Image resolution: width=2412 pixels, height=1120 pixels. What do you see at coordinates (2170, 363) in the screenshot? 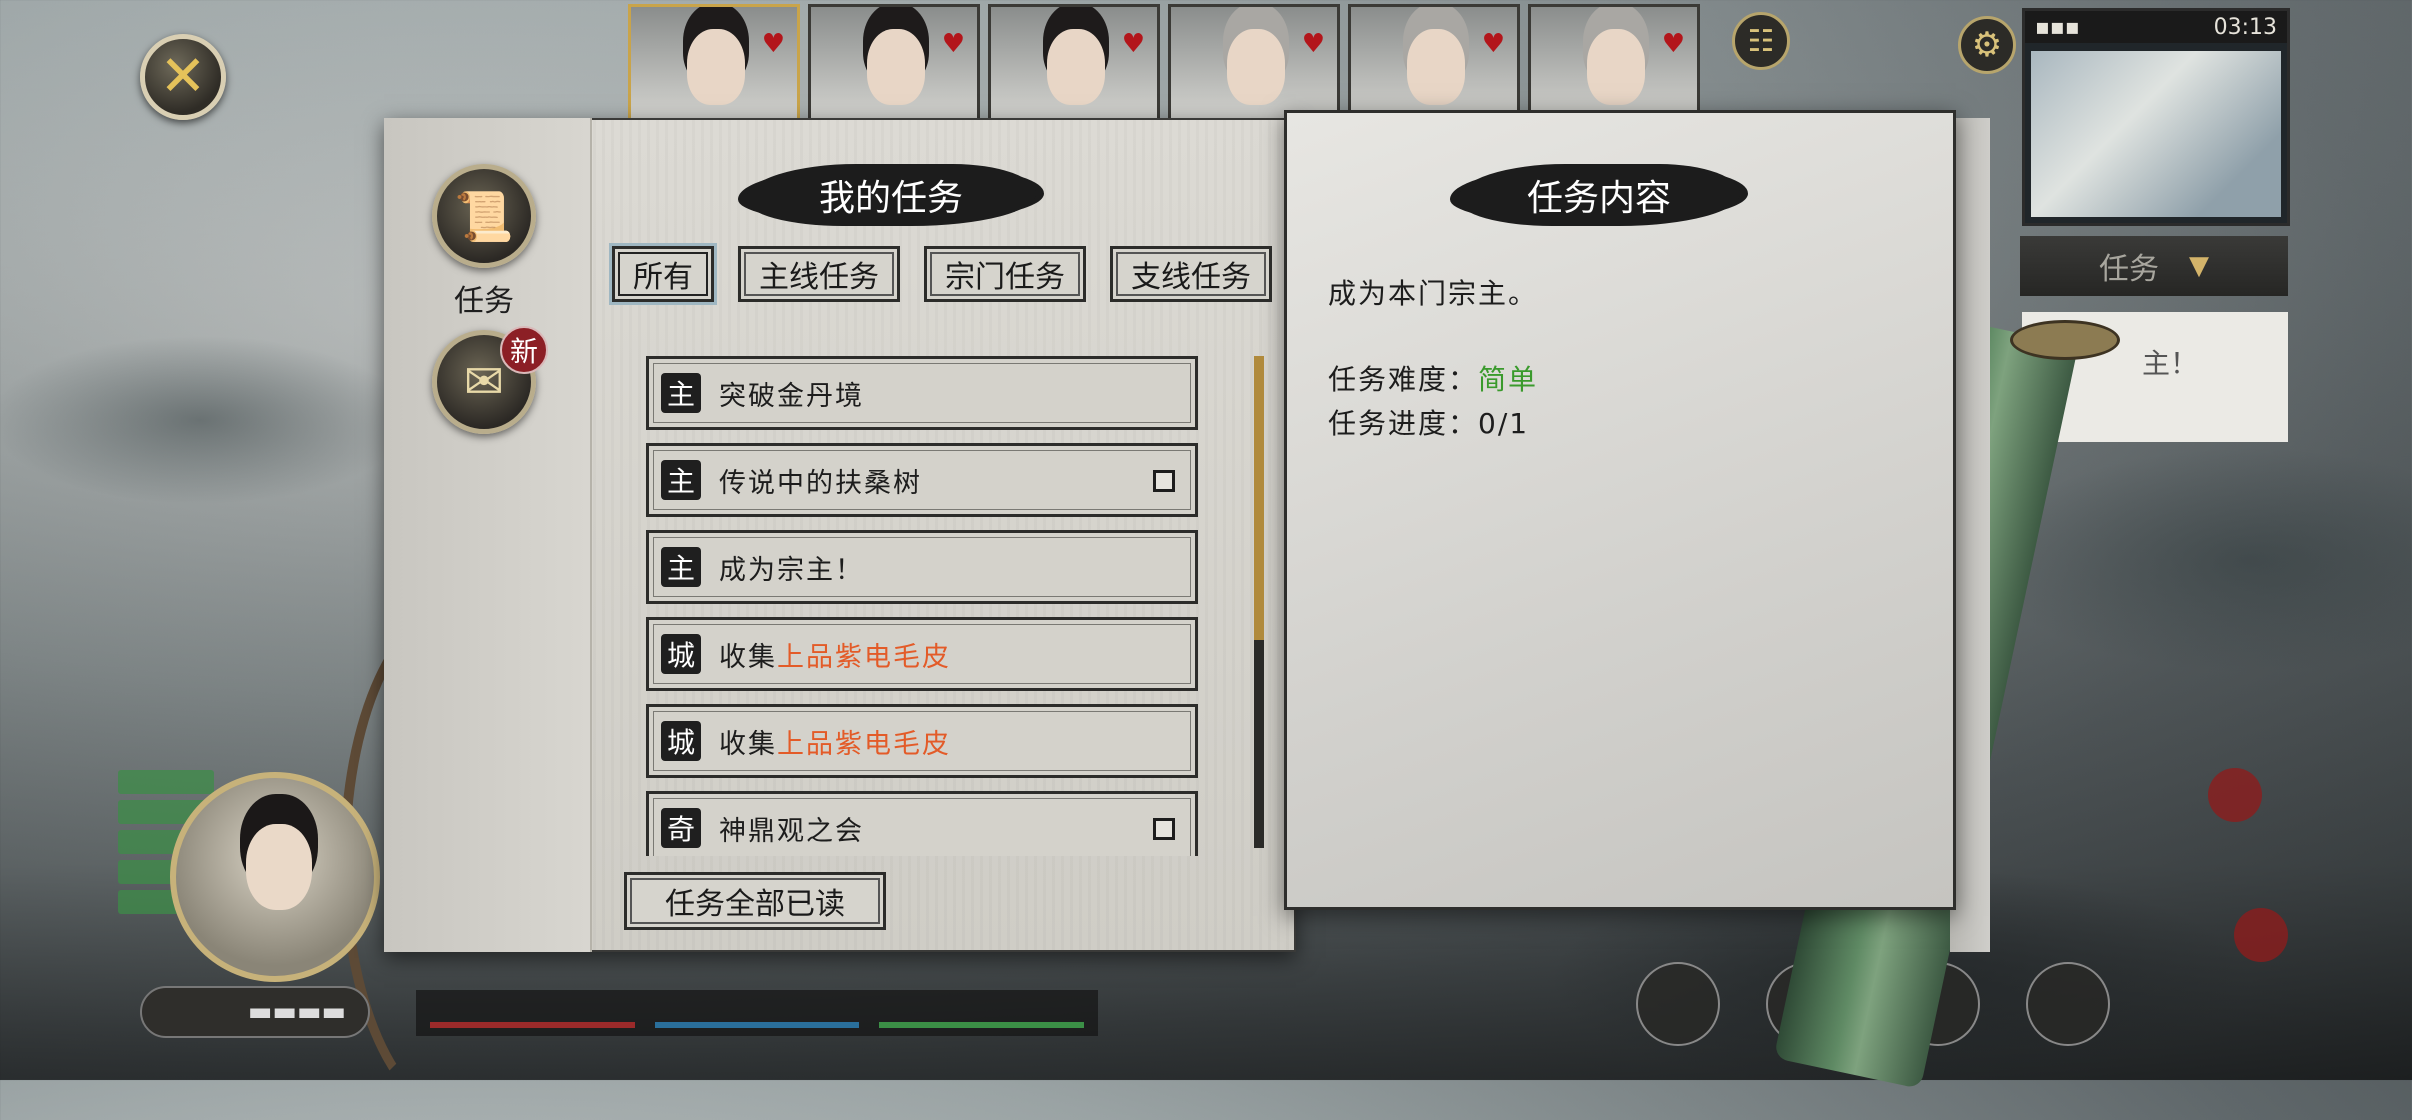
I see `side-note-text: 主！` at bounding box center [2170, 363].